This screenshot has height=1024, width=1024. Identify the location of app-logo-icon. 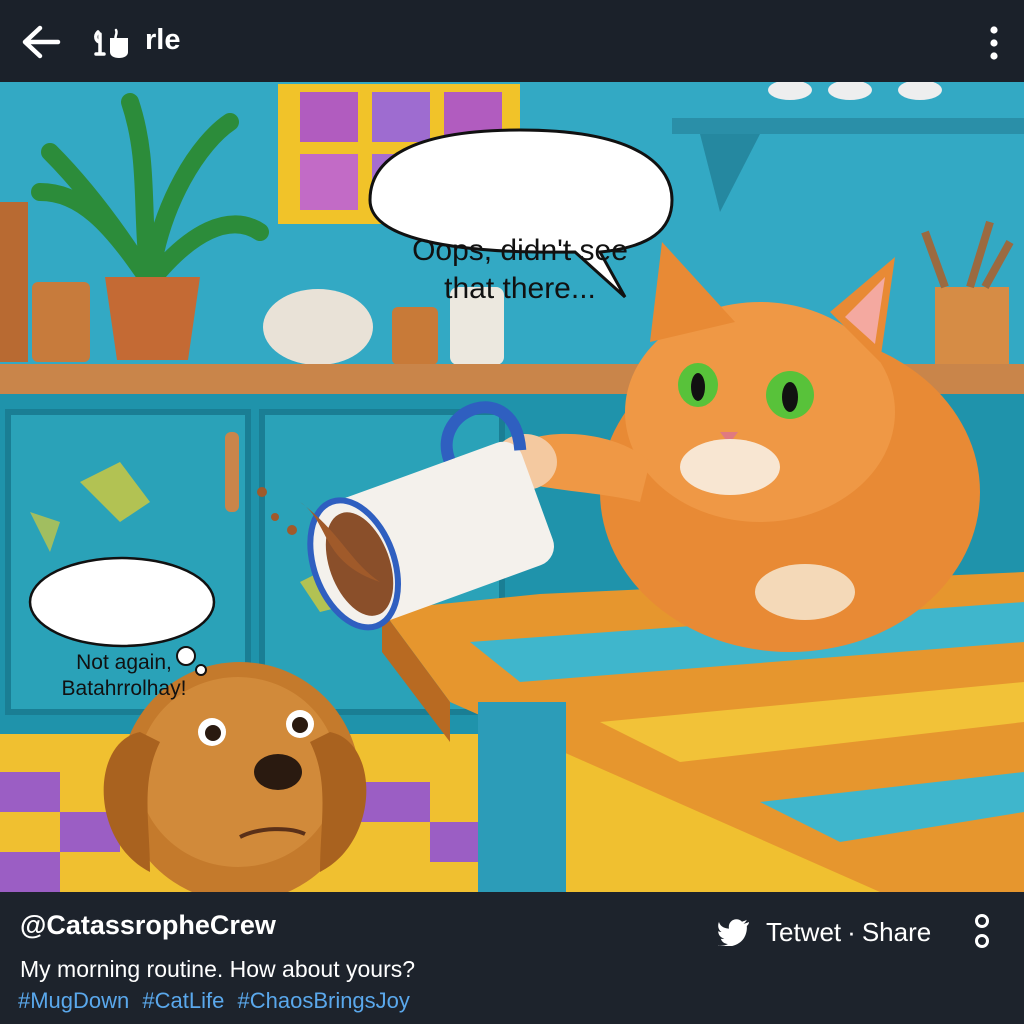
(111, 43).